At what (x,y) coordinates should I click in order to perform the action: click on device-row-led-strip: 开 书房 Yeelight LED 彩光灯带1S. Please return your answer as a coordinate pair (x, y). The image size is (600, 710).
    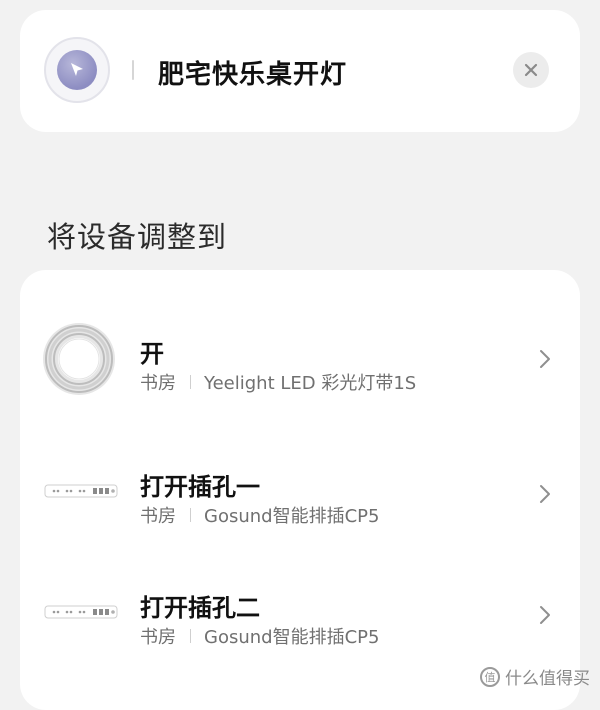
    Looking at the image, I should click on (300, 360).